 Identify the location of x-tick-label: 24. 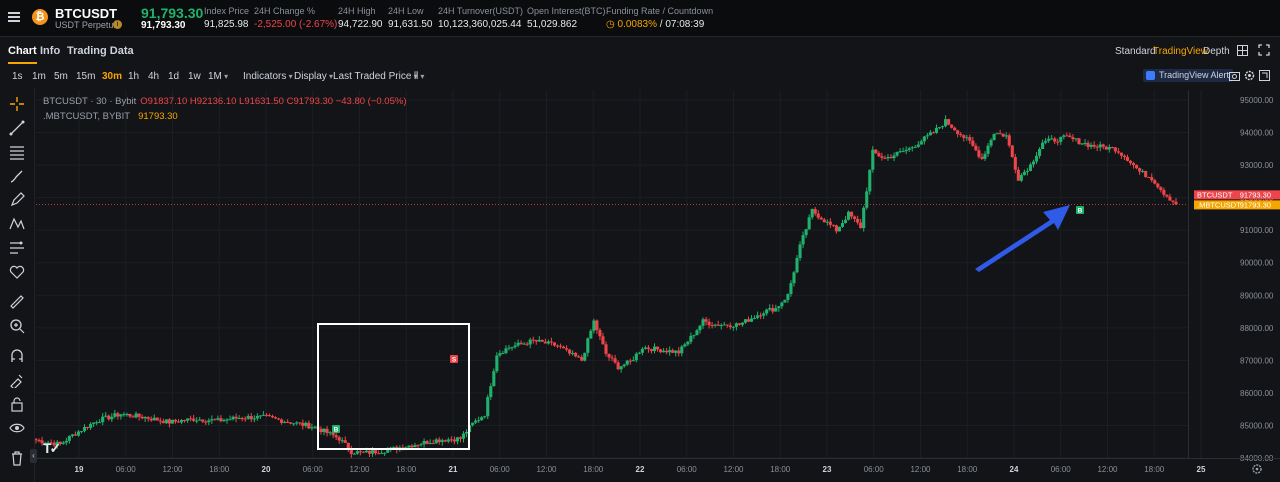
(1014, 469).